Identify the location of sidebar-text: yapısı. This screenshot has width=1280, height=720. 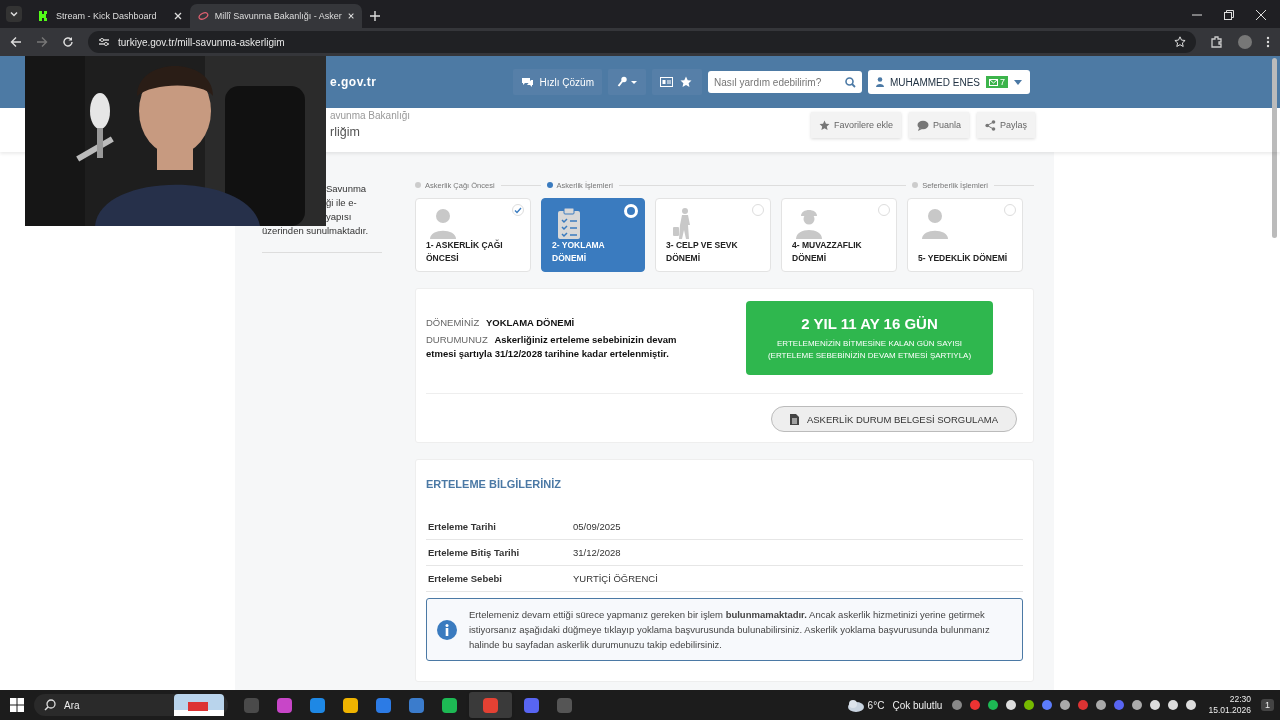
(339, 217).